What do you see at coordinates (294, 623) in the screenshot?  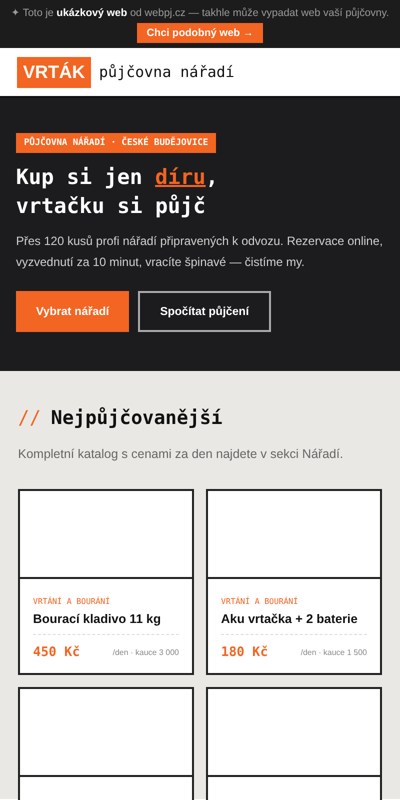 I see `product-name: Aku vrtačka + 2 baterie` at bounding box center [294, 623].